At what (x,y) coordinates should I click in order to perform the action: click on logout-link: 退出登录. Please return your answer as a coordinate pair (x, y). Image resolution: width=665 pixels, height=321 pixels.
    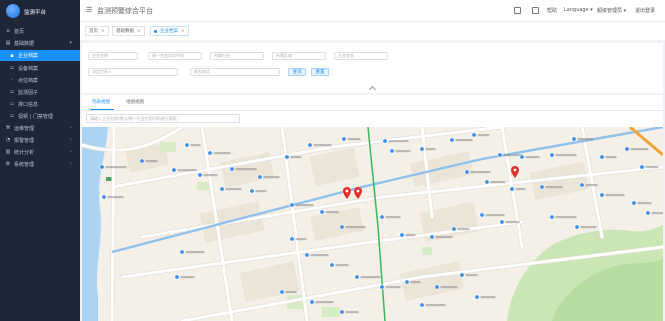
    Looking at the image, I should click on (645, 10).